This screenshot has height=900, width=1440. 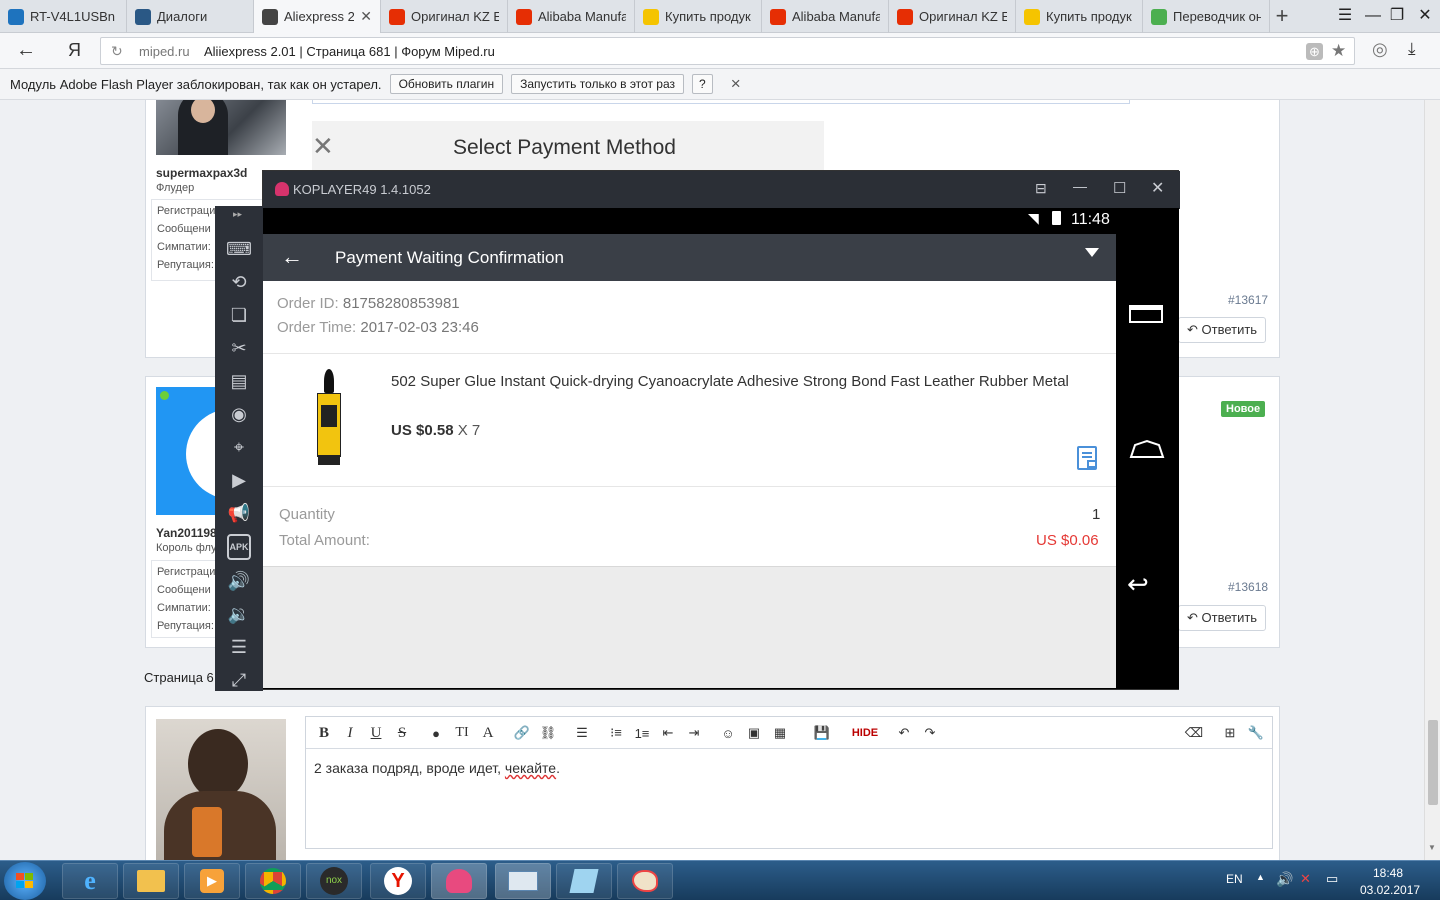 I want to click on page-navigation-label: Страница 6, so click(x=179, y=677).